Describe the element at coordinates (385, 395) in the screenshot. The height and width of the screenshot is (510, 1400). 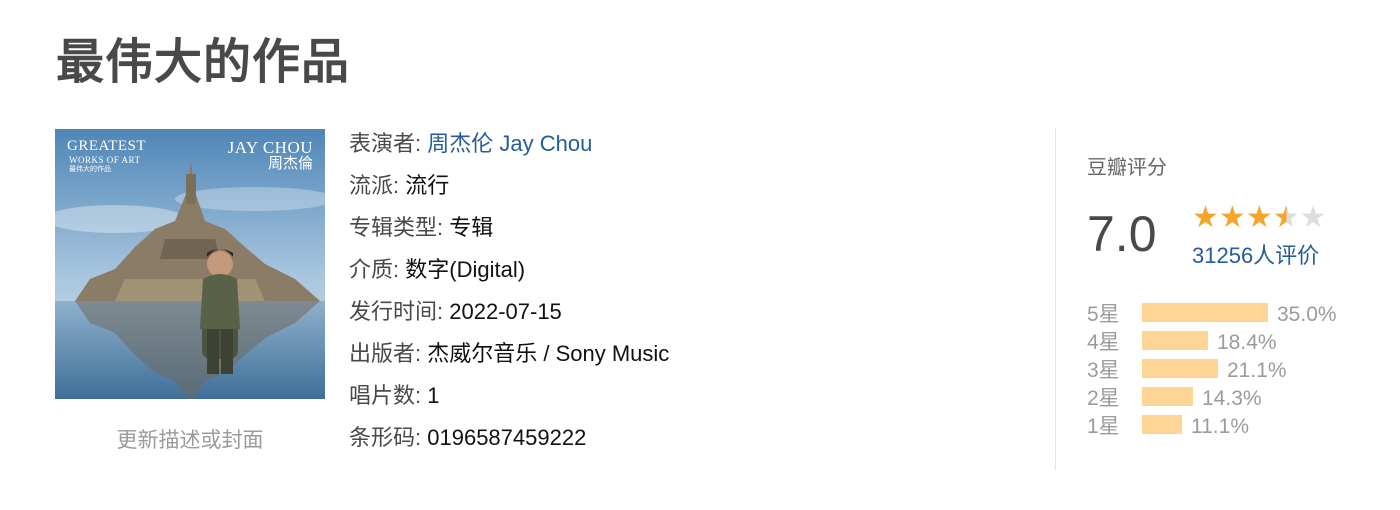
I see `discs-label: 唱片数:` at that location.